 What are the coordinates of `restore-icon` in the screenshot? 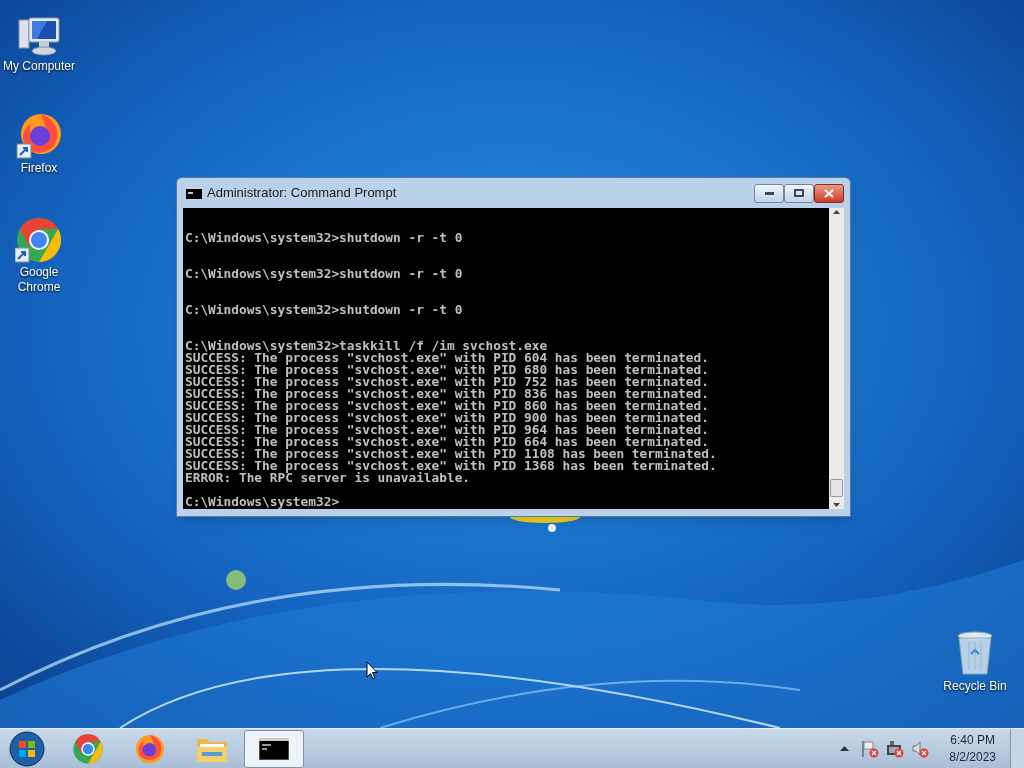 It's located at (799, 193).